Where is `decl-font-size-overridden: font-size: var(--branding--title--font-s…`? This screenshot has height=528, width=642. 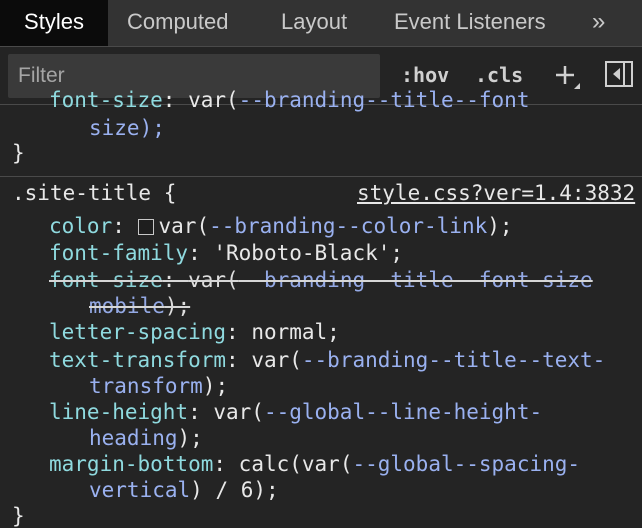
decl-font-size-overridden: font-size: var(--branding--title--font-s… is located at coordinates (321, 280).